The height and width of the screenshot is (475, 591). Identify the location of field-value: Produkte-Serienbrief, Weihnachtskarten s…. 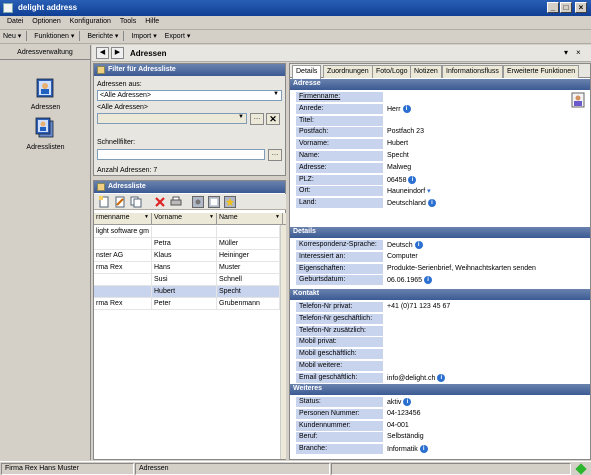
(485, 269).